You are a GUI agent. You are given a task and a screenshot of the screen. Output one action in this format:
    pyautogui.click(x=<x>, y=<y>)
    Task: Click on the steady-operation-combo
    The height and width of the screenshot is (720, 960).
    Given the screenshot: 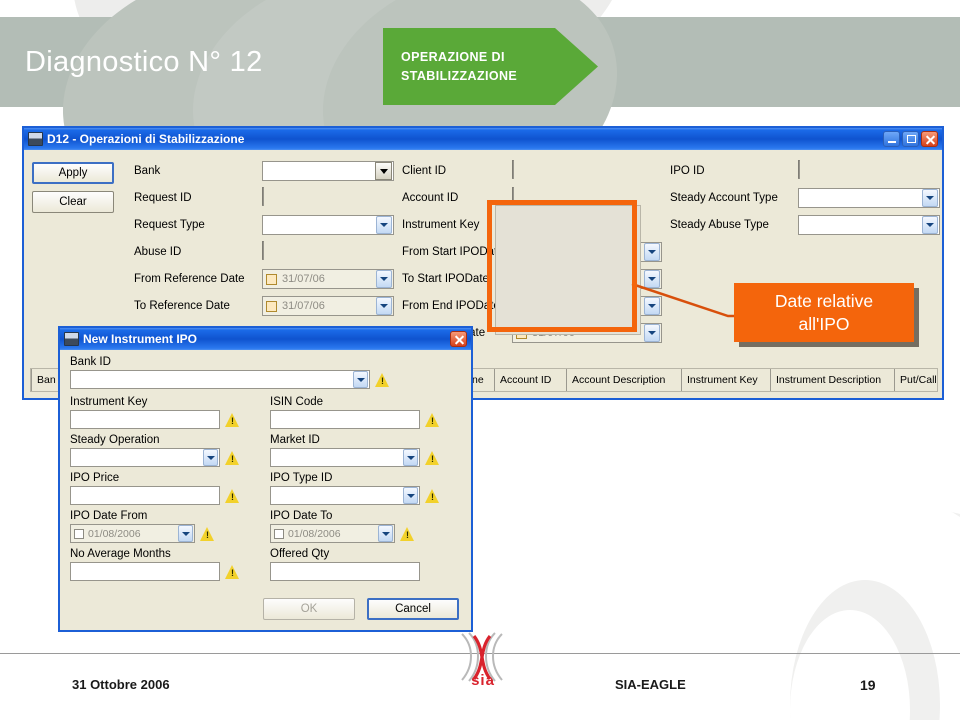 What is the action you would take?
    pyautogui.click(x=145, y=457)
    